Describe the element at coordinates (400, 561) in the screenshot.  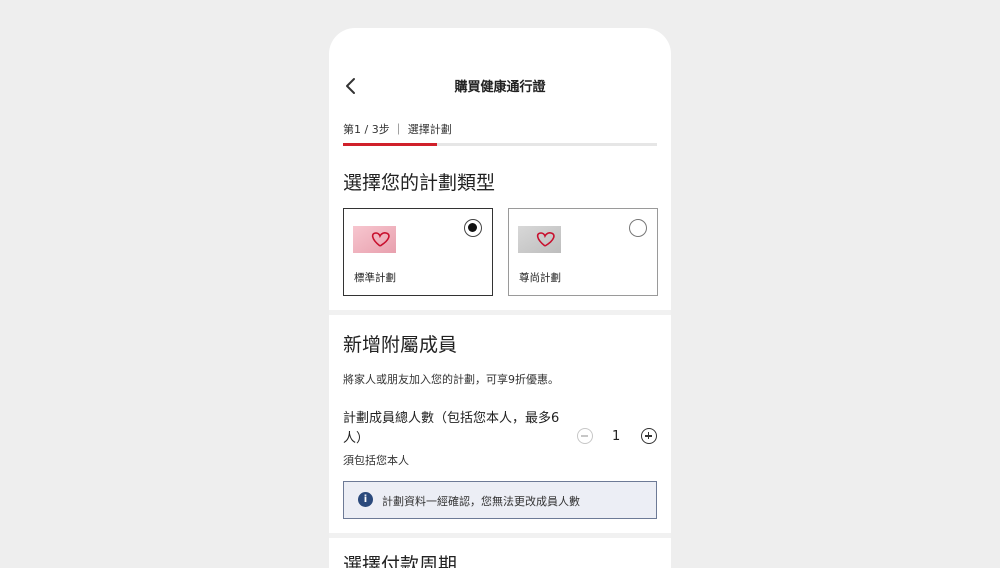
I see `payment-cycle-heading: 選擇付款周期` at that location.